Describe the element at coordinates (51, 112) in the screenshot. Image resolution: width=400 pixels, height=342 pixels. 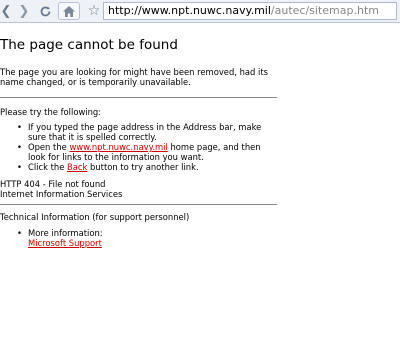
I see `try-heading: Please try the following:` at that location.